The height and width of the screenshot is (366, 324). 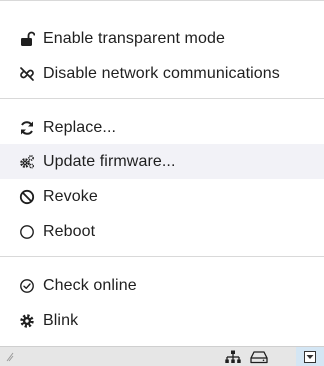 What do you see at coordinates (162, 285) in the screenshot?
I see `menu-item-check-online: Check online` at bounding box center [162, 285].